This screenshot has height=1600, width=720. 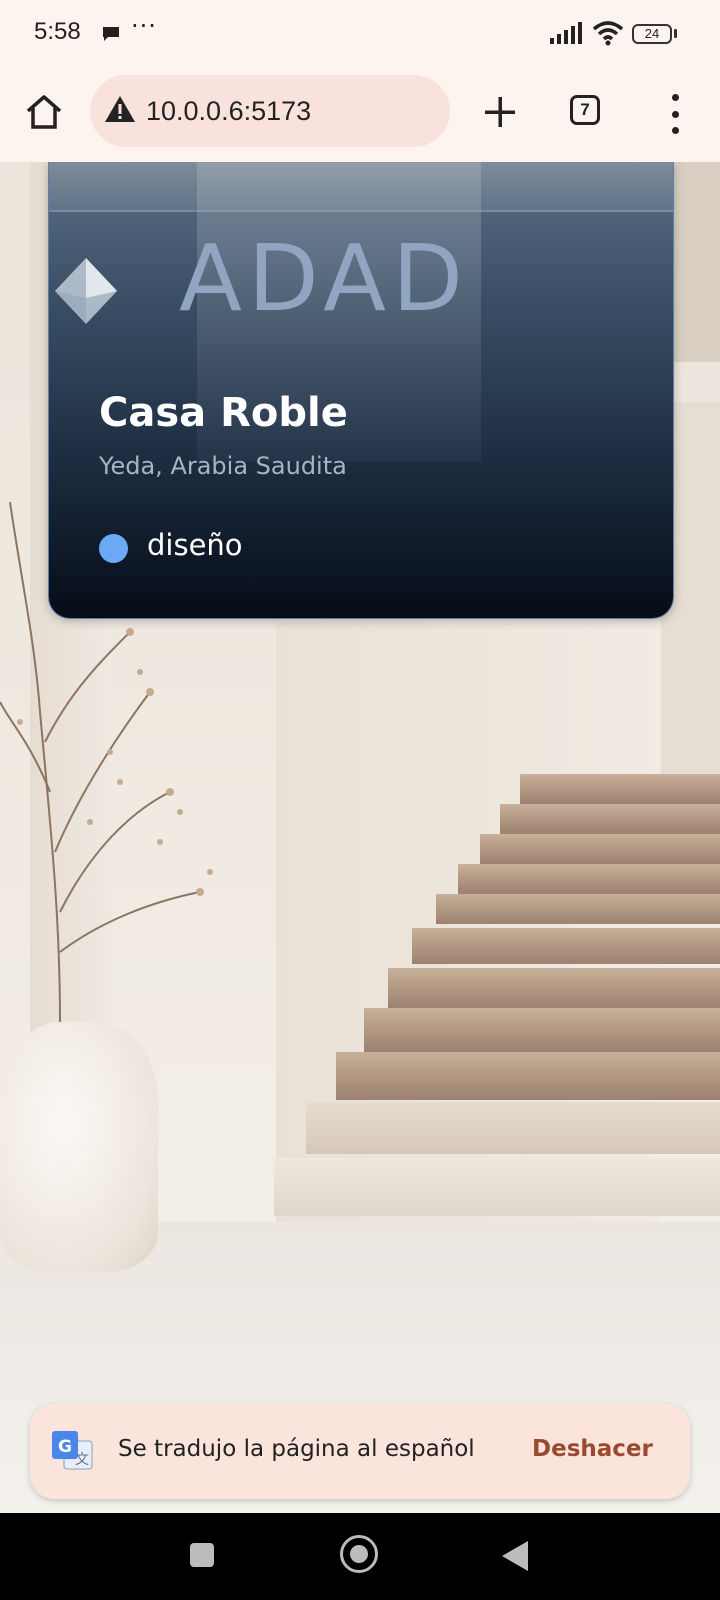 I want to click on recent-apps-button, so click(x=202, y=1555).